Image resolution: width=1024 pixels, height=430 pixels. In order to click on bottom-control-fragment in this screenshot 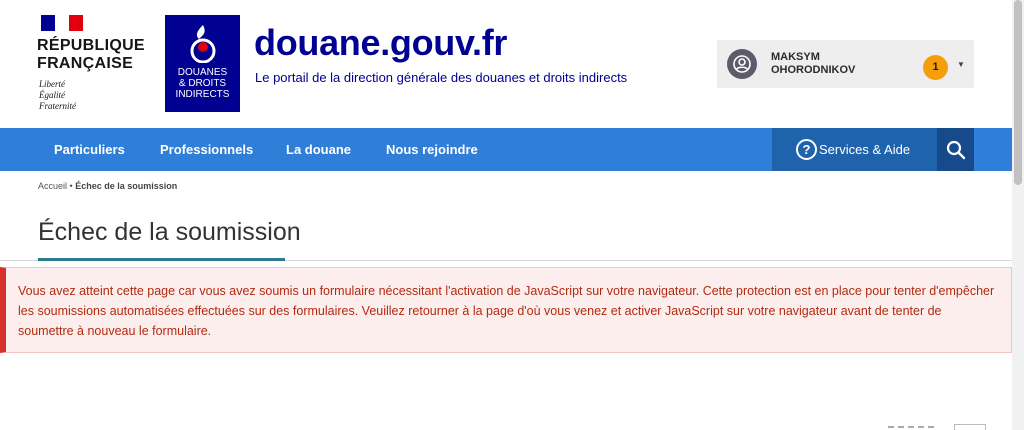, I will do `click(970, 427)`.